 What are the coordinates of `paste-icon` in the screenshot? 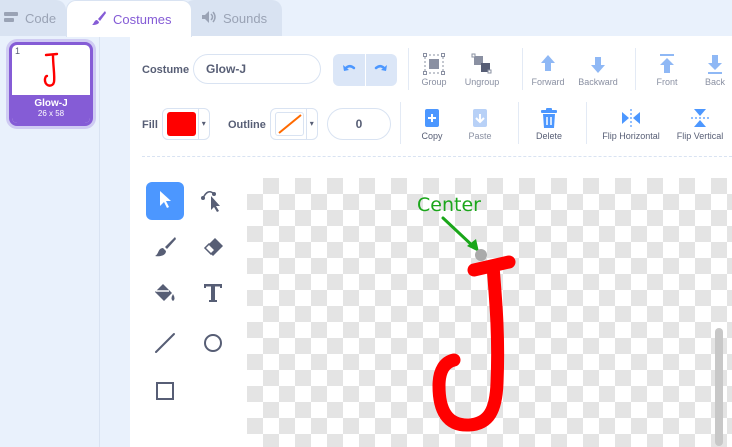 It's located at (480, 118).